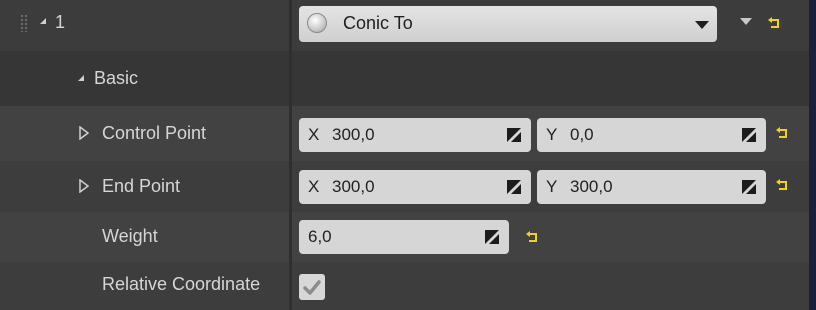 The width and height of the screenshot is (816, 310). What do you see at coordinates (378, 23) in the screenshot?
I see `type-dropdown-value: Conic To` at bounding box center [378, 23].